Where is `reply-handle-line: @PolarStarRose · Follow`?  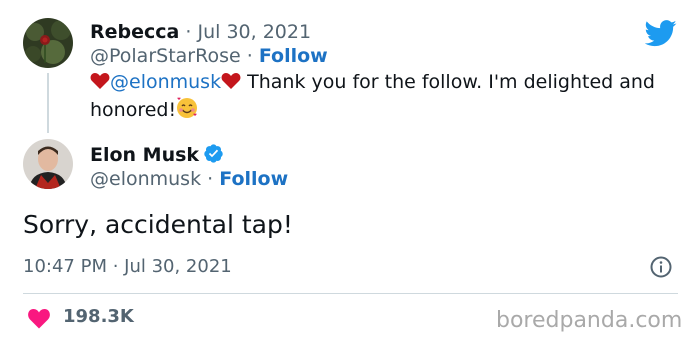
reply-handle-line: @PolarStarRose · Follow is located at coordinates (209, 56).